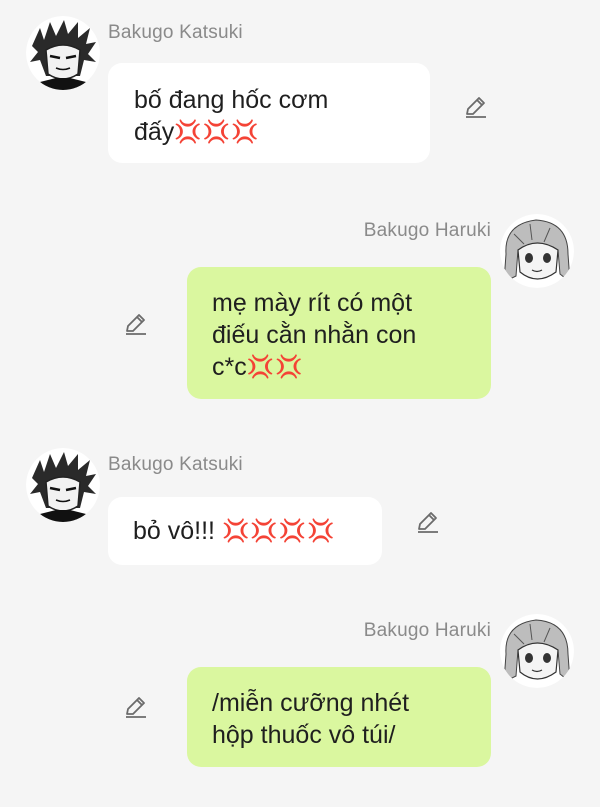  I want to click on anger-emoji: 💢💢, so click(275, 366).